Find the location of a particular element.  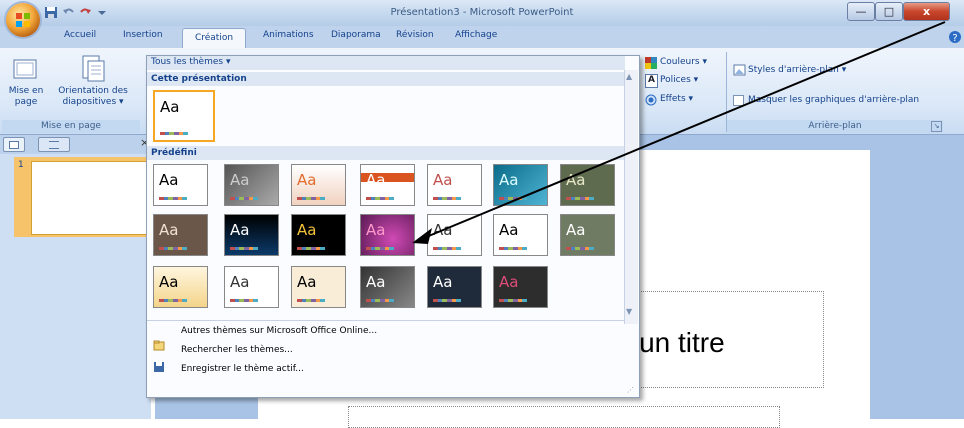

save-icon is located at coordinates (51, 12).